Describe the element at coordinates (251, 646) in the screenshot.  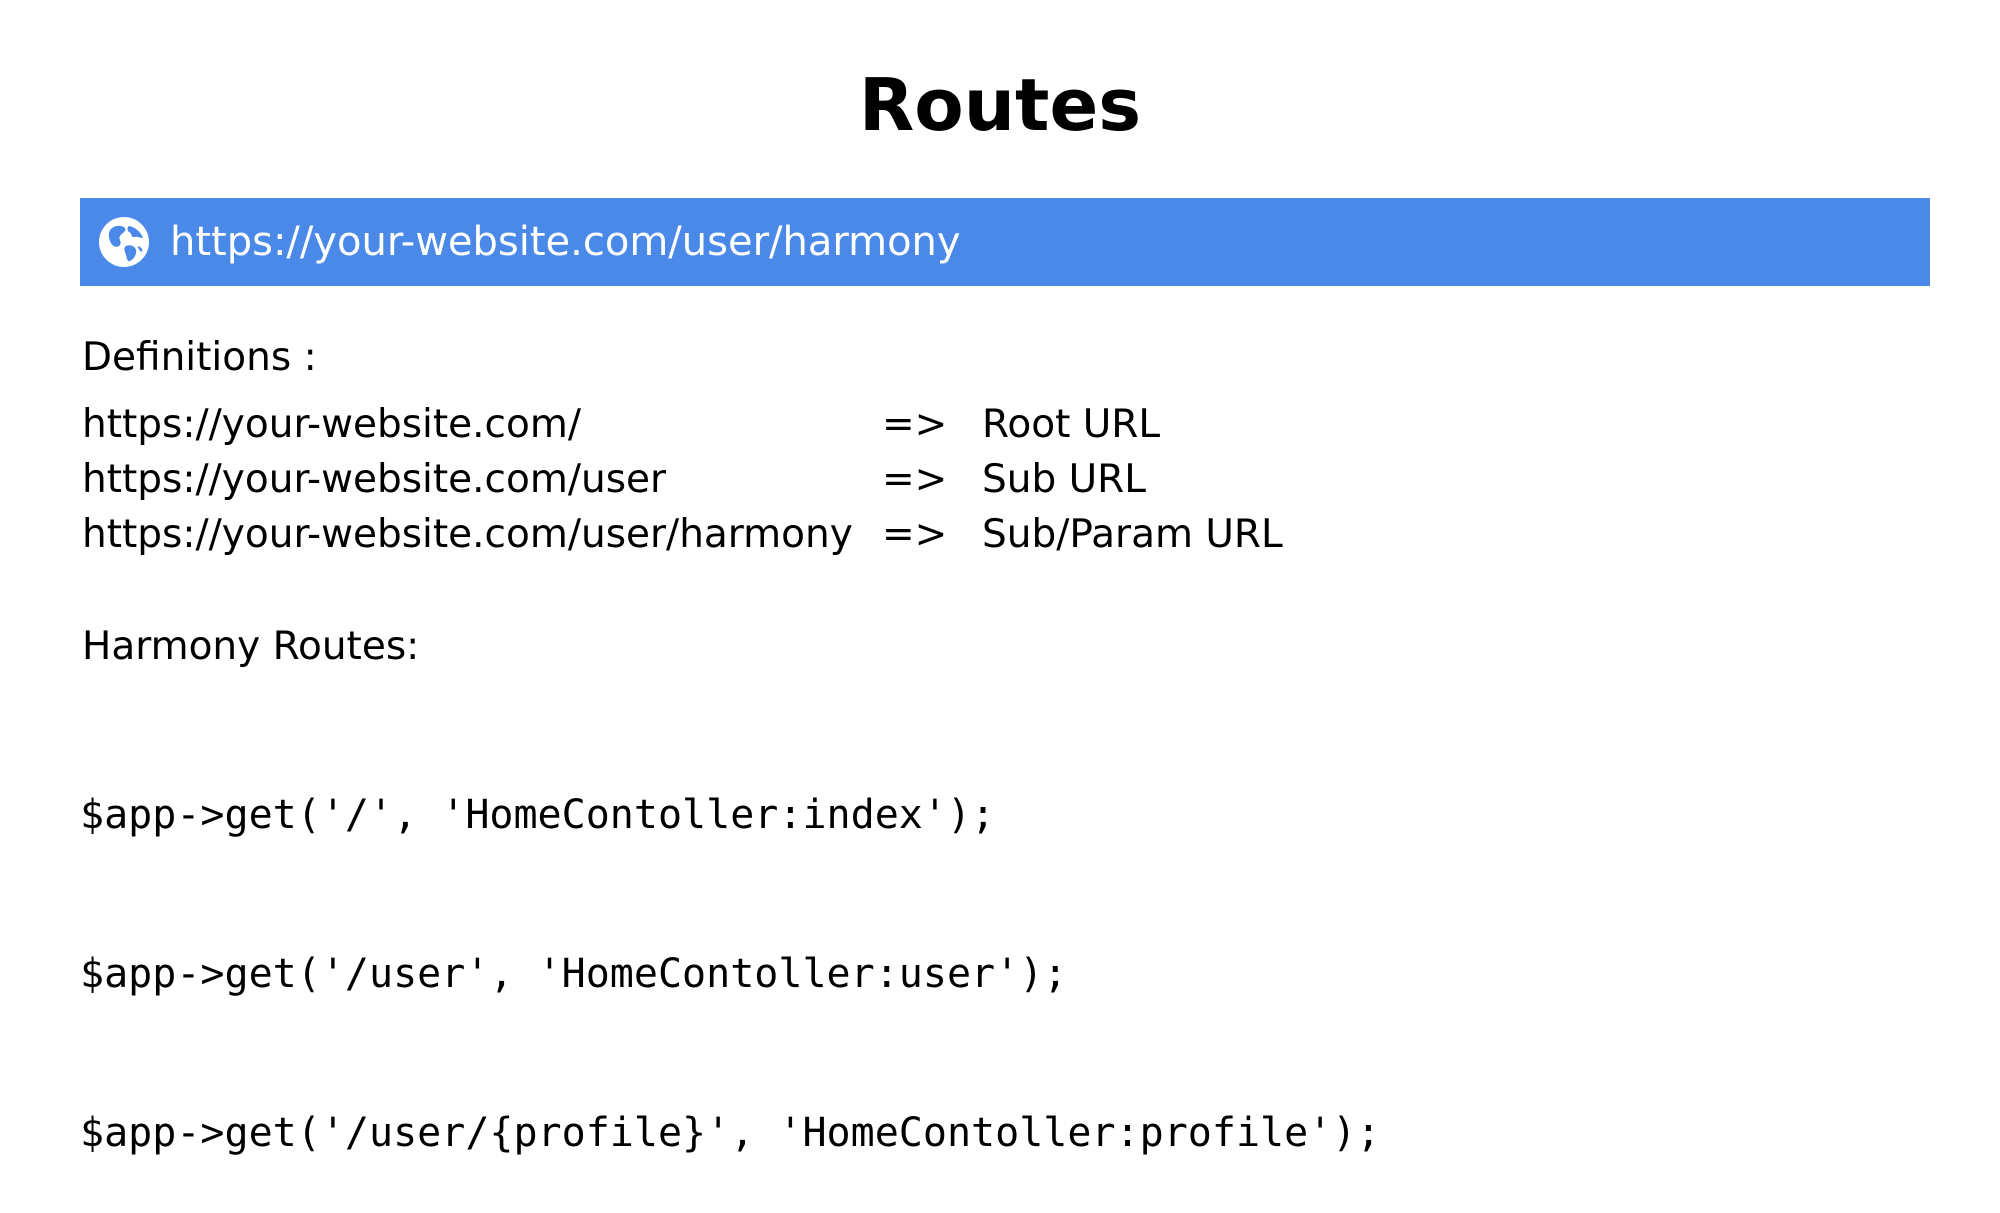
I see `routes-label: Harmony Routes:` at that location.